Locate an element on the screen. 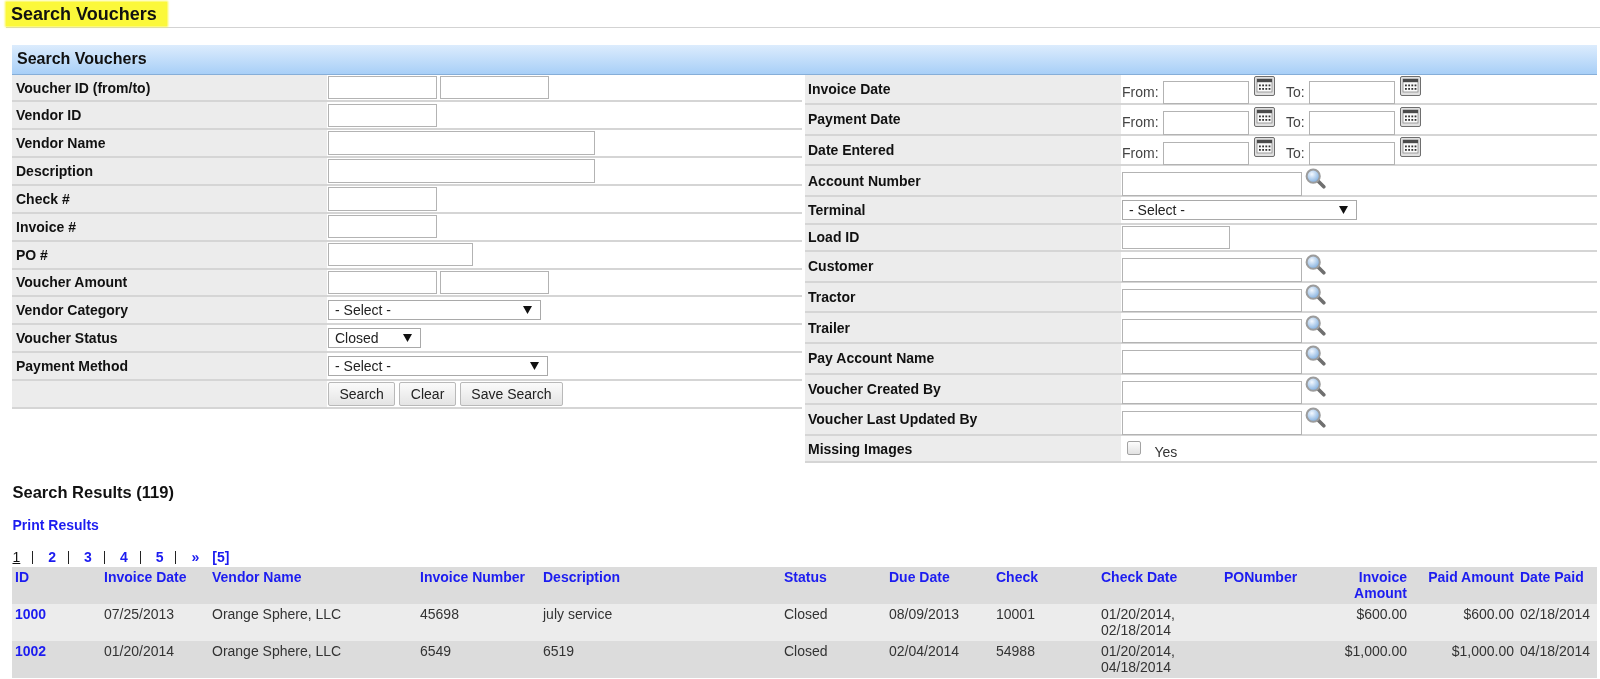 This screenshot has height=679, width=1600. page-link: 4 is located at coordinates (123, 557).